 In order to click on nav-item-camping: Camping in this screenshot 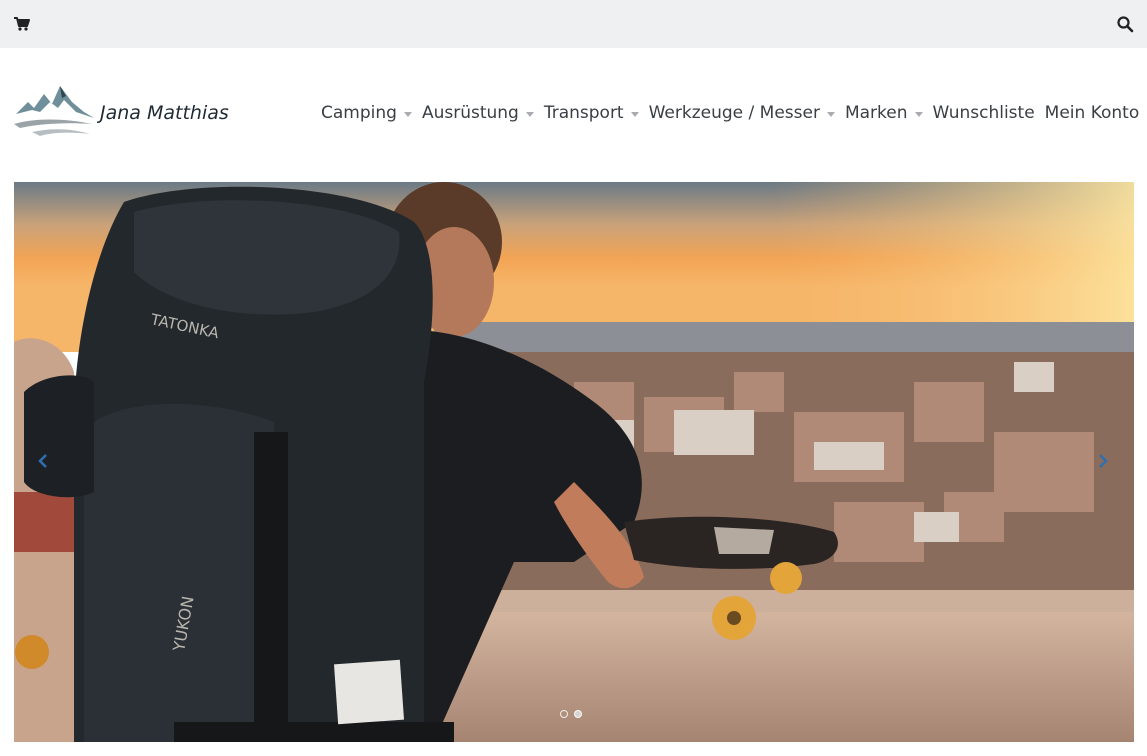, I will do `click(366, 113)`.